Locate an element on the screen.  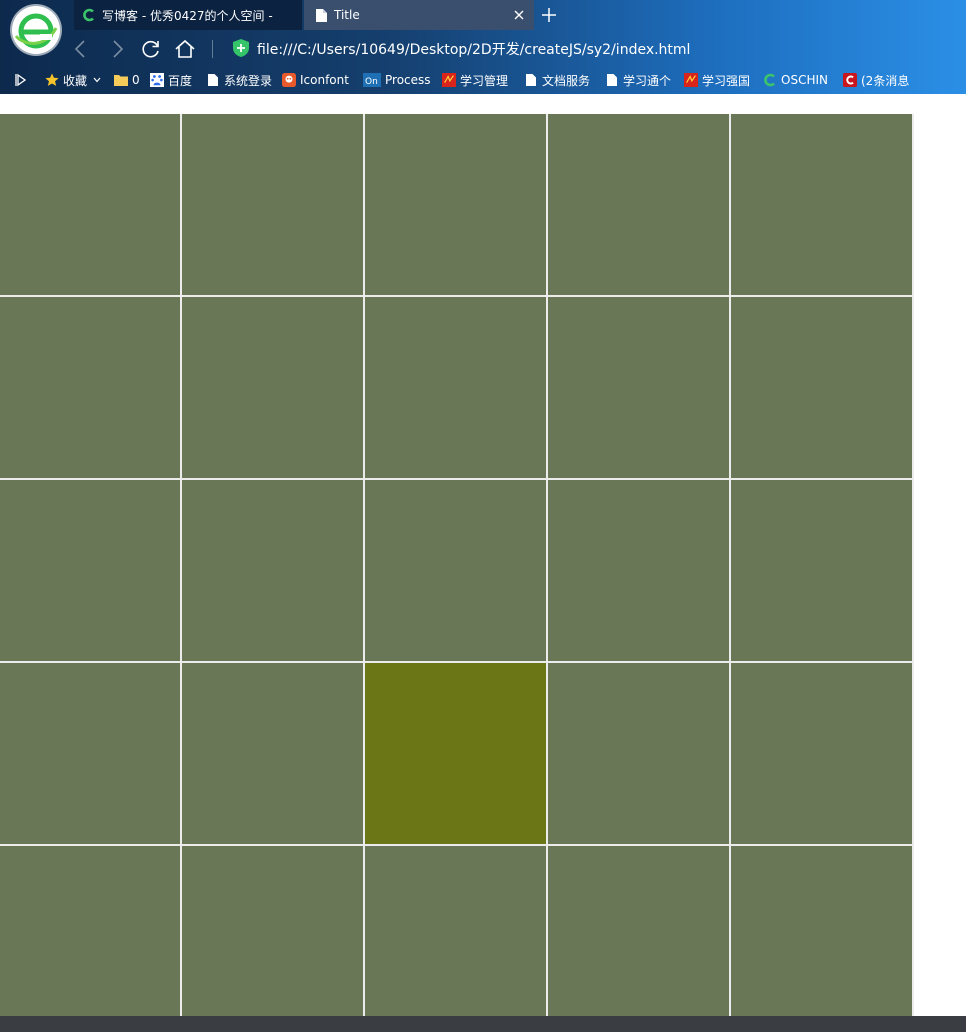
iconfont-icon is located at coordinates (289, 80).